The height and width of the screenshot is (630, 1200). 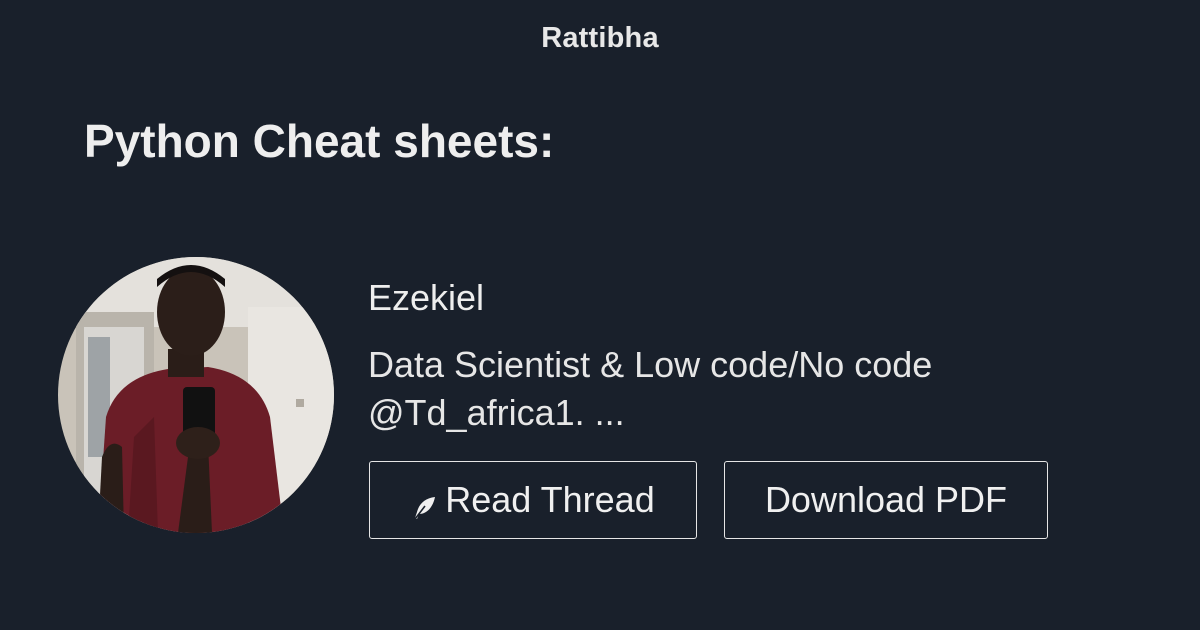 I want to click on author-name: Ezekiel, so click(x=426, y=297).